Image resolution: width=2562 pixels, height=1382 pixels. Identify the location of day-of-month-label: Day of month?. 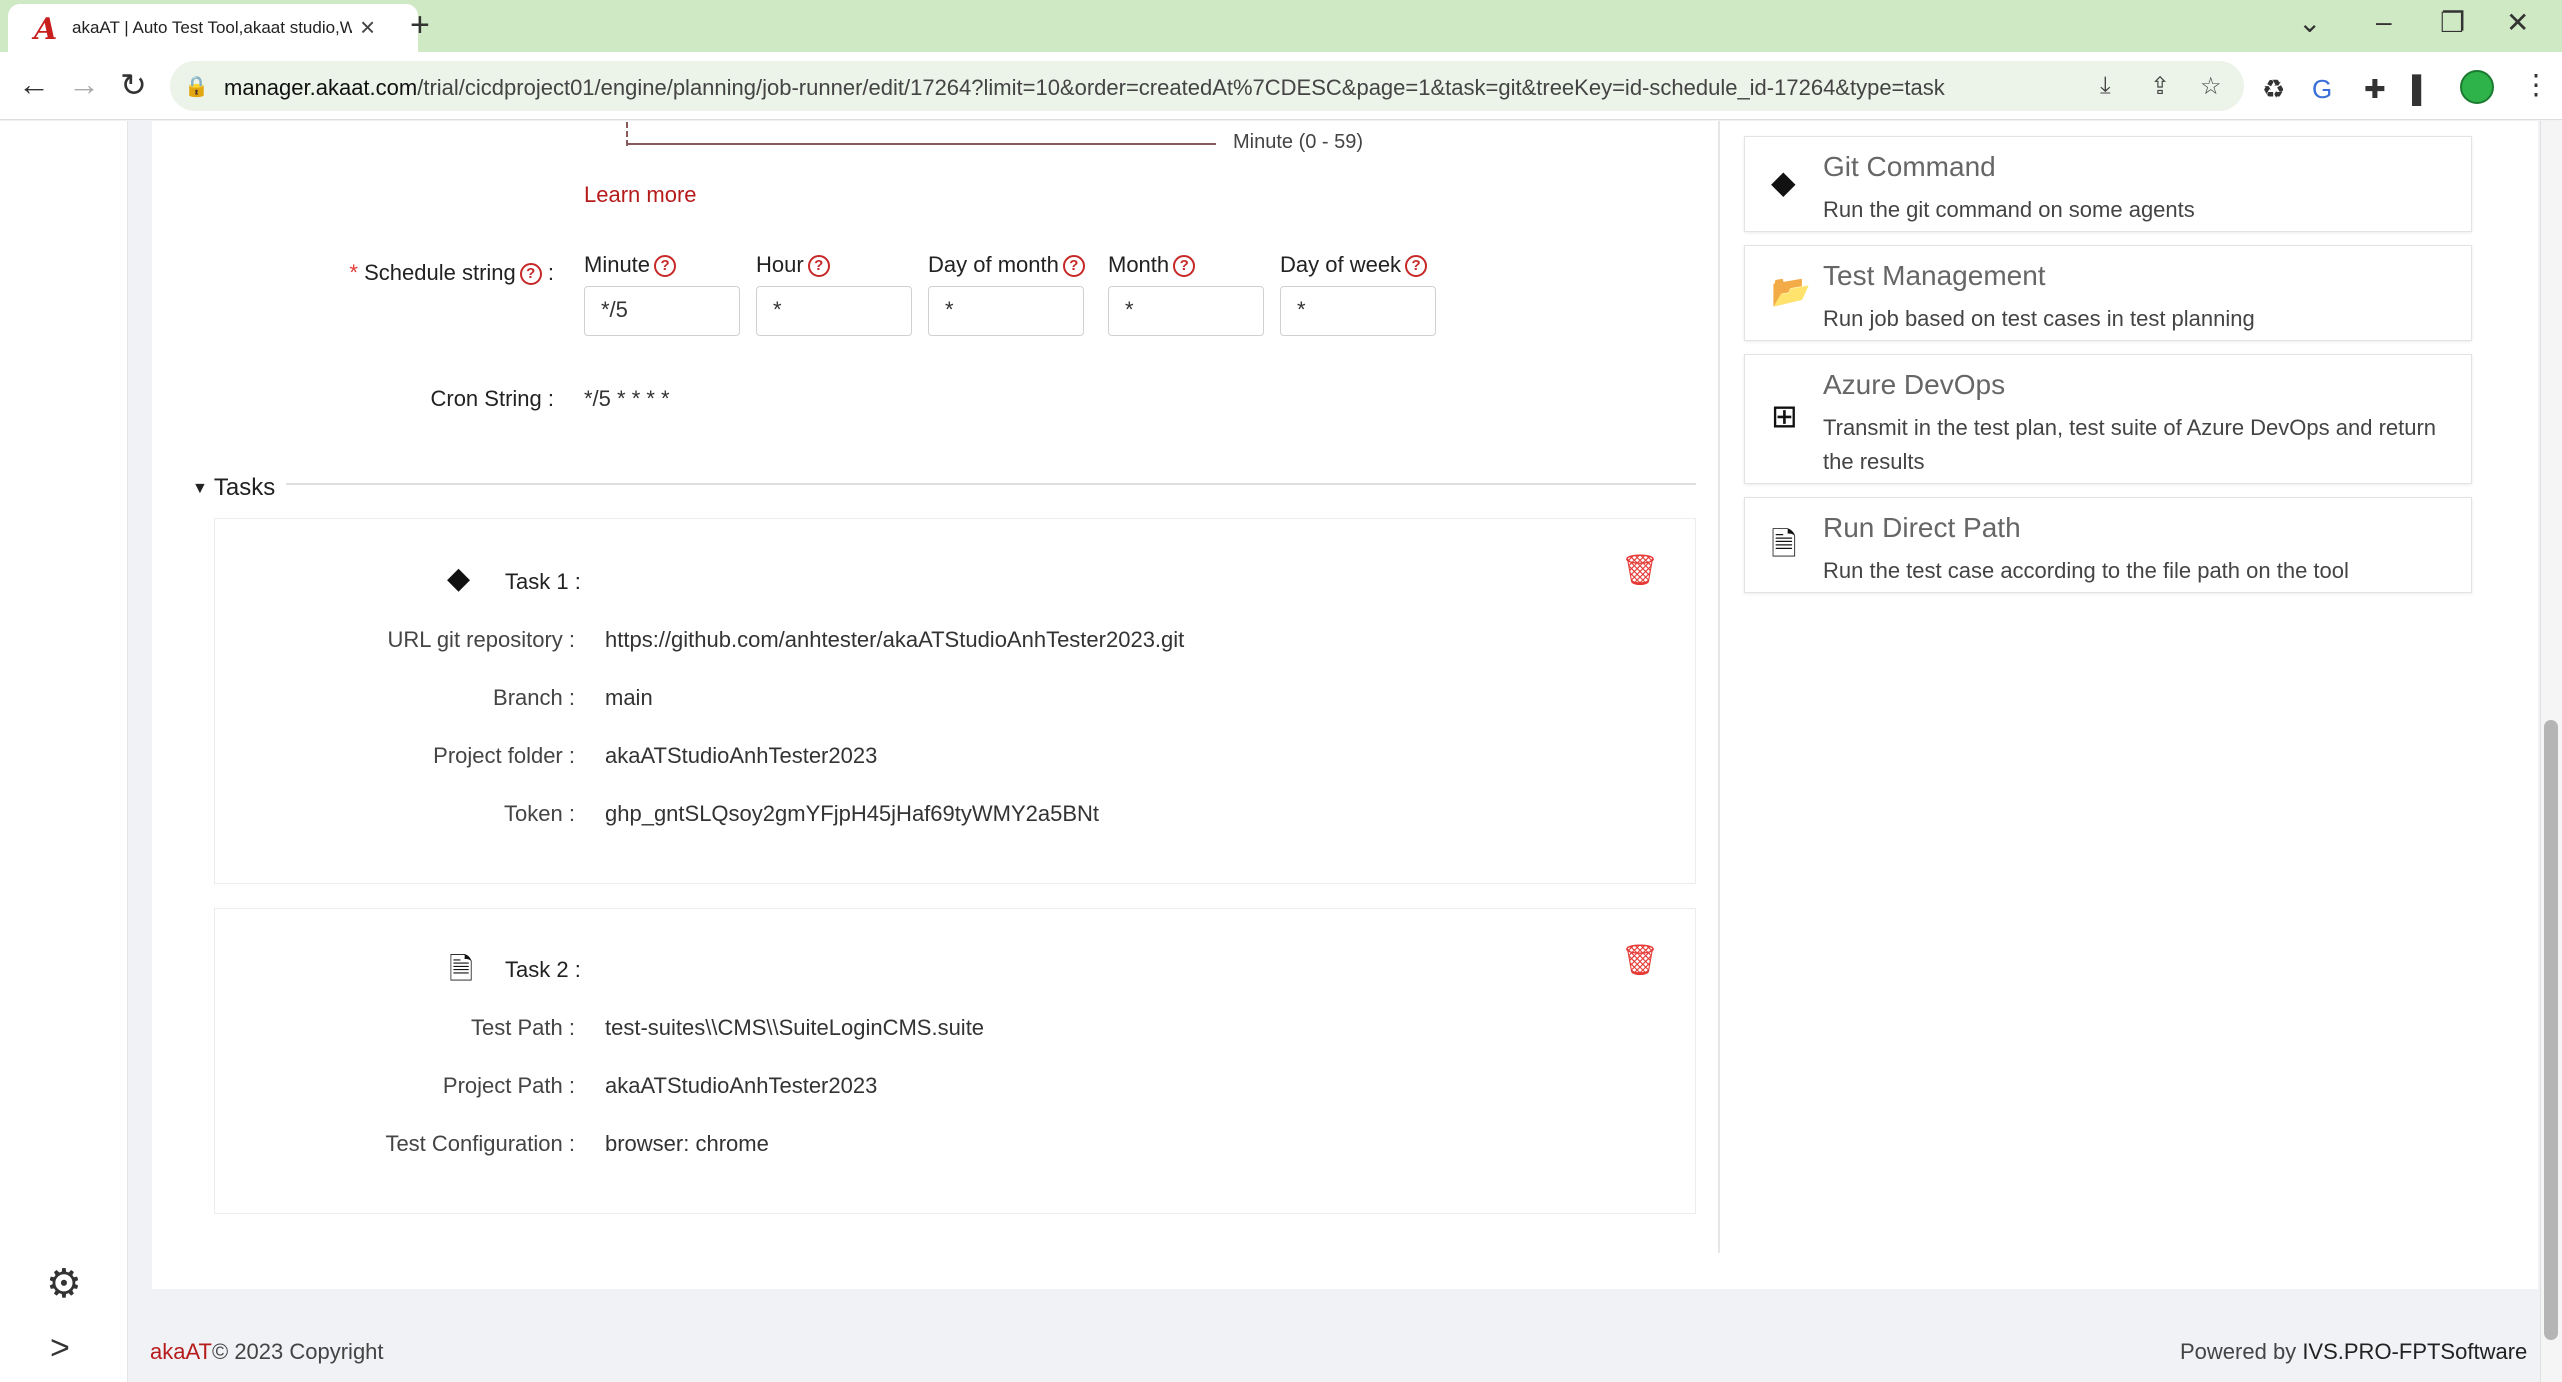
(1006, 265).